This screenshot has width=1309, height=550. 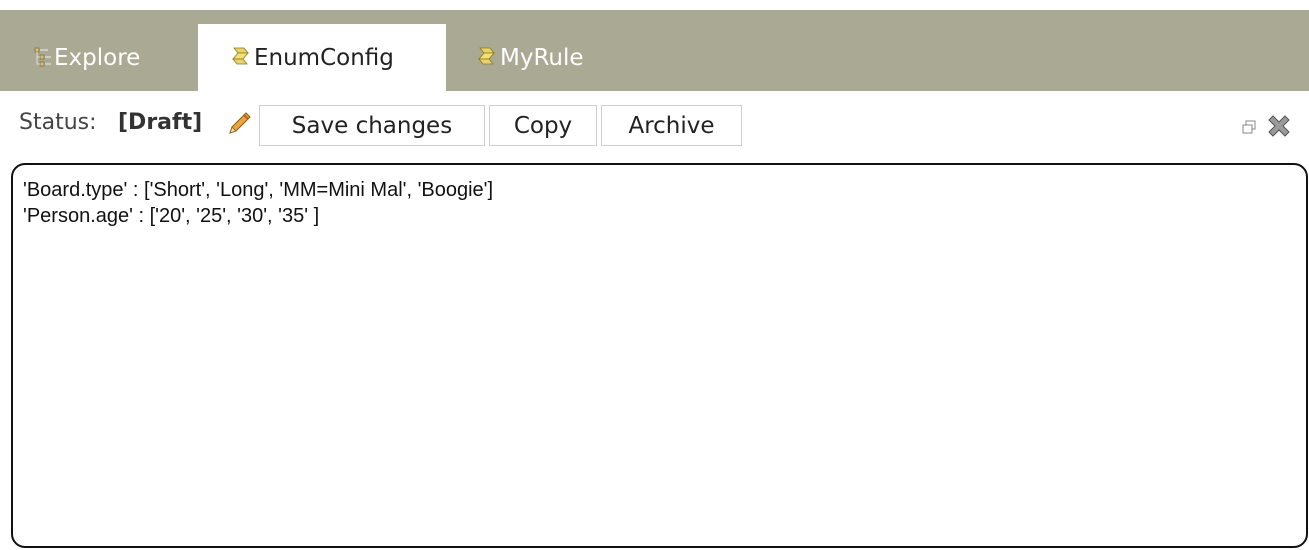 What do you see at coordinates (372, 125) in the screenshot?
I see `save-changes-button: Save changes` at bounding box center [372, 125].